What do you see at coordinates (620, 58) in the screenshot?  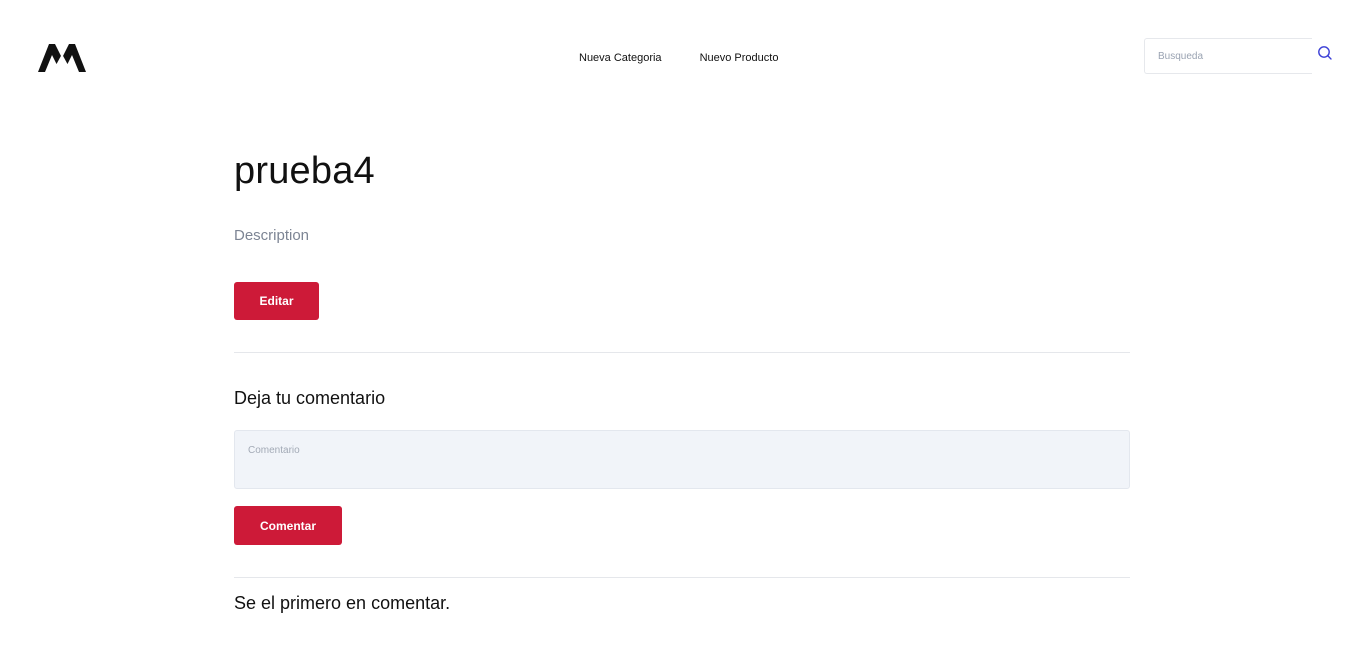 I see `nav-link-nueva-categoria: Nueva Categoria` at bounding box center [620, 58].